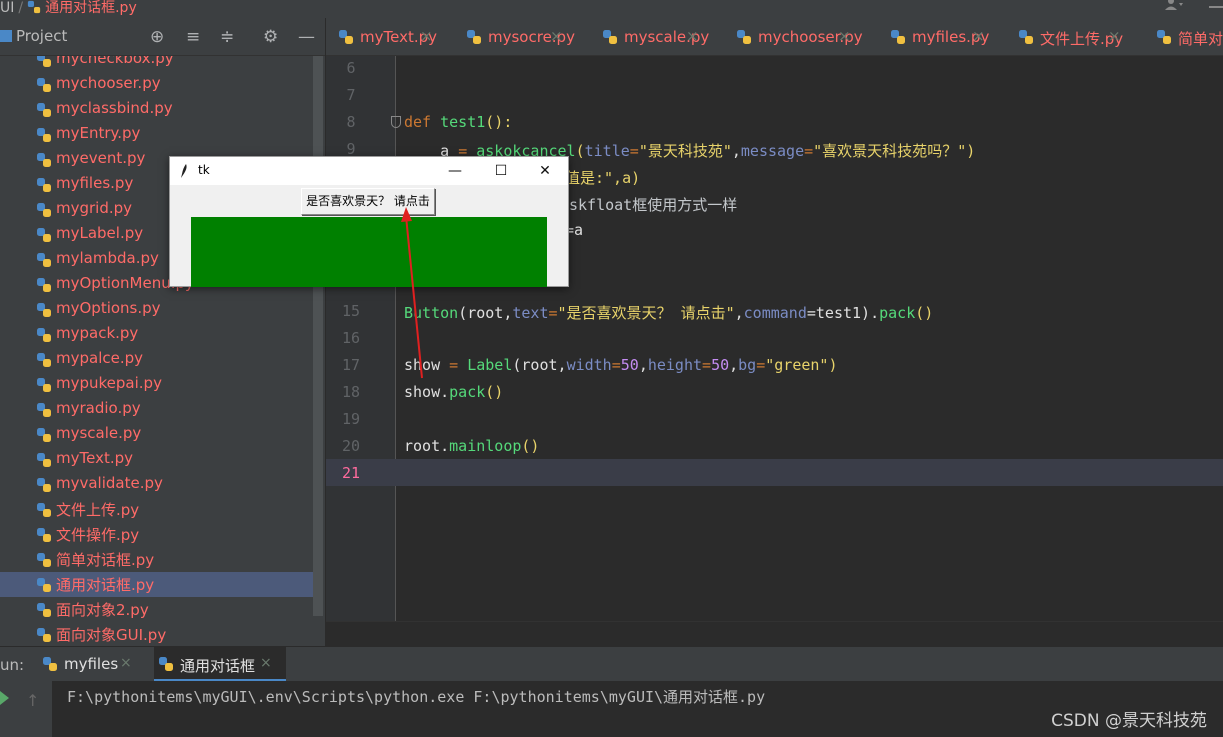  What do you see at coordinates (184, 171) in the screenshot?
I see `feather-icon` at bounding box center [184, 171].